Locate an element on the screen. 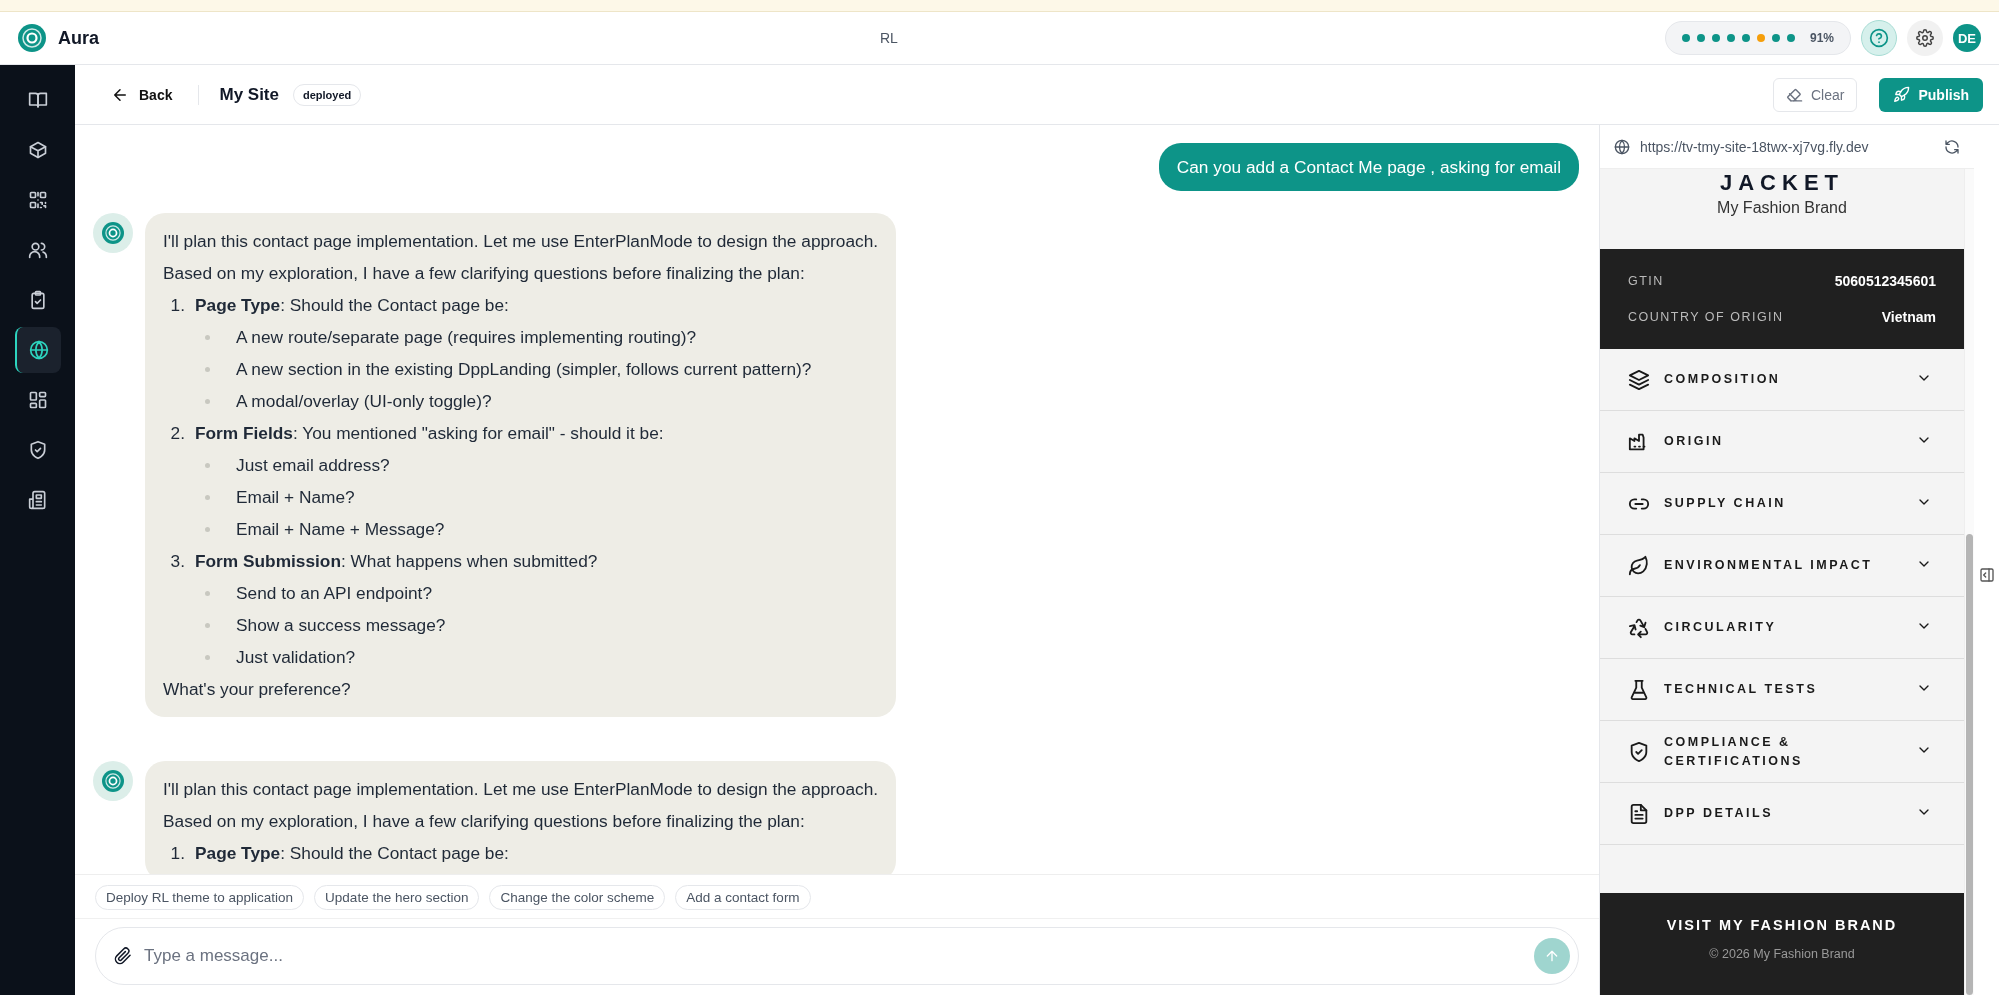 This screenshot has height=995, width=1999. list-item-text: Just validation? is located at coordinates (296, 657).